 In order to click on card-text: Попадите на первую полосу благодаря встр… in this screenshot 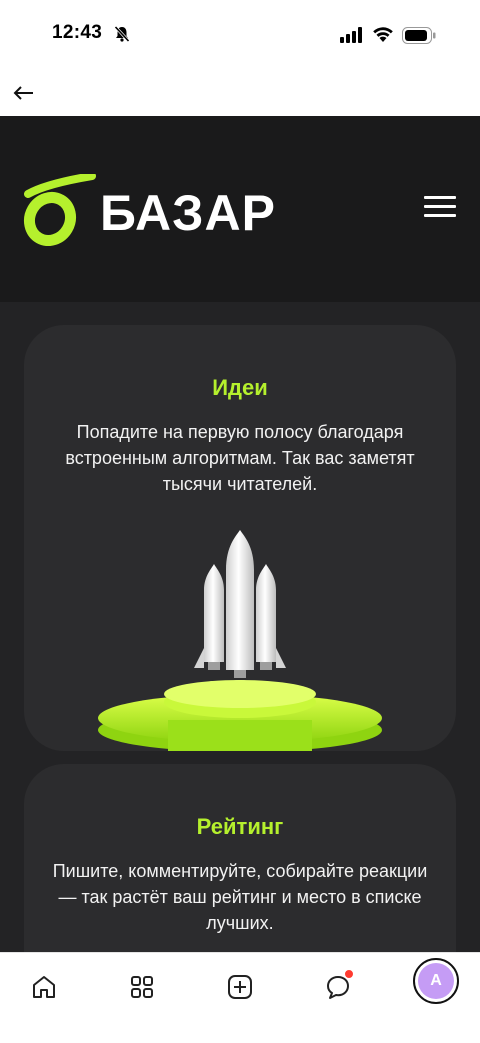, I will do `click(240, 458)`.